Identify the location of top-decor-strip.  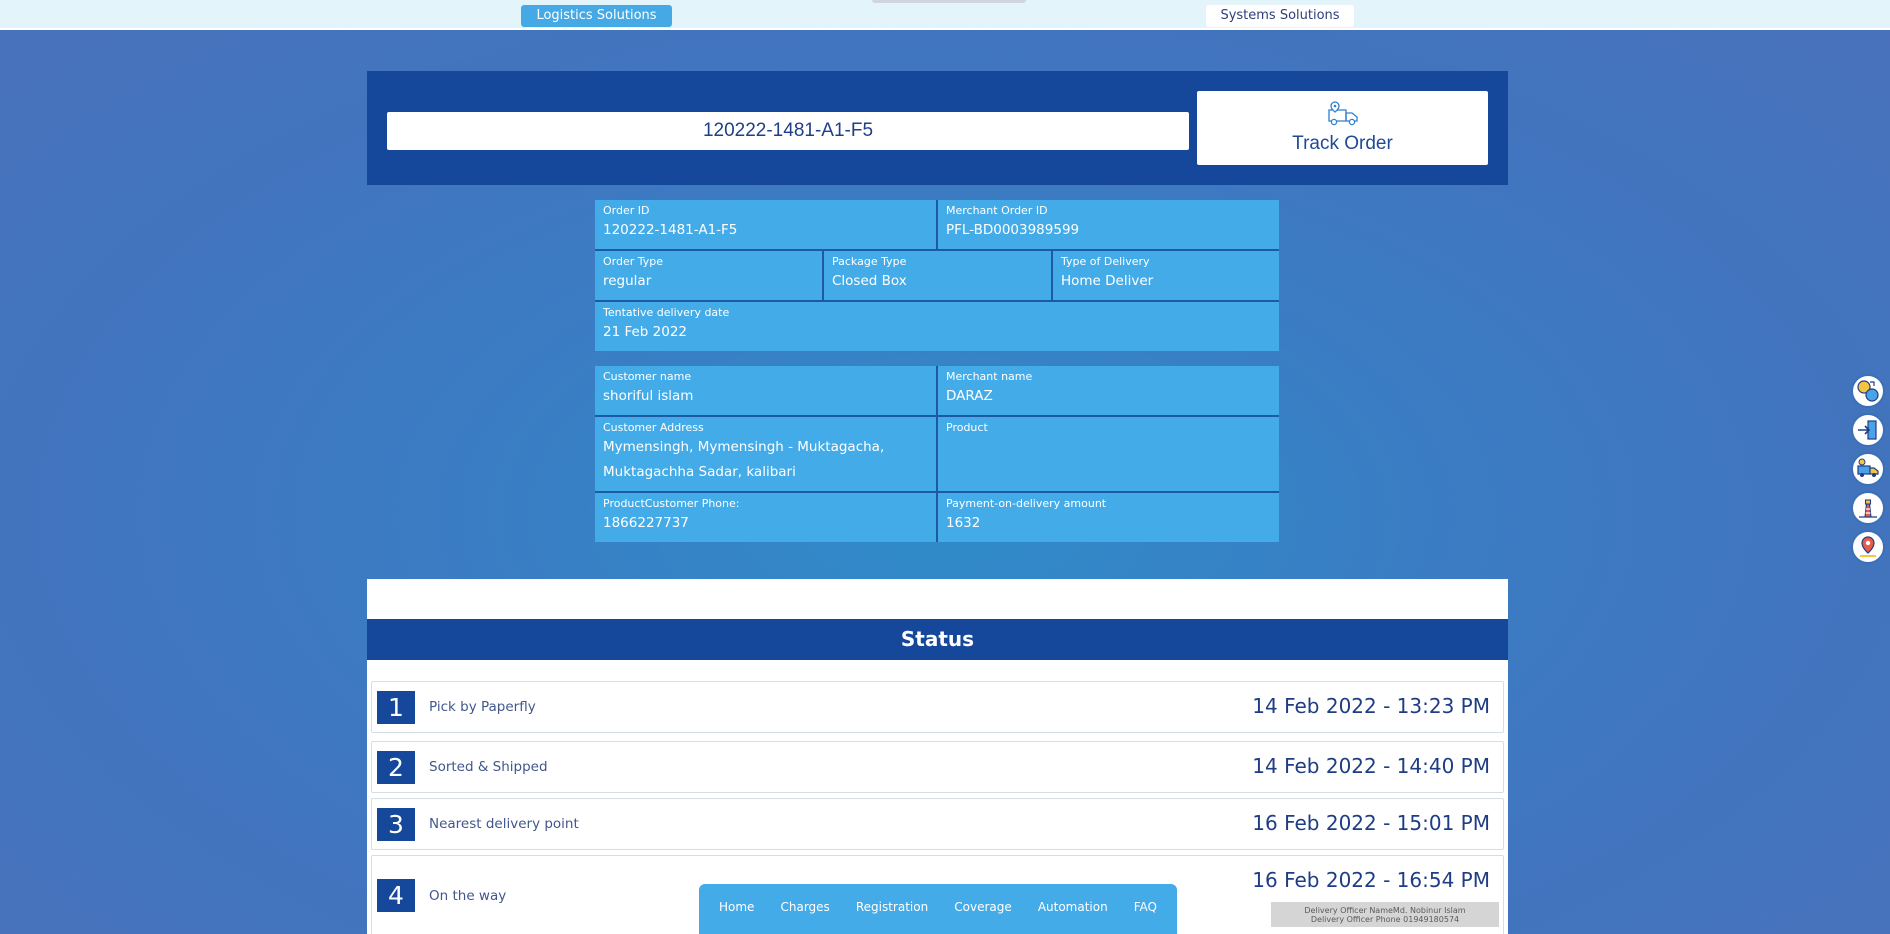
(949, 1).